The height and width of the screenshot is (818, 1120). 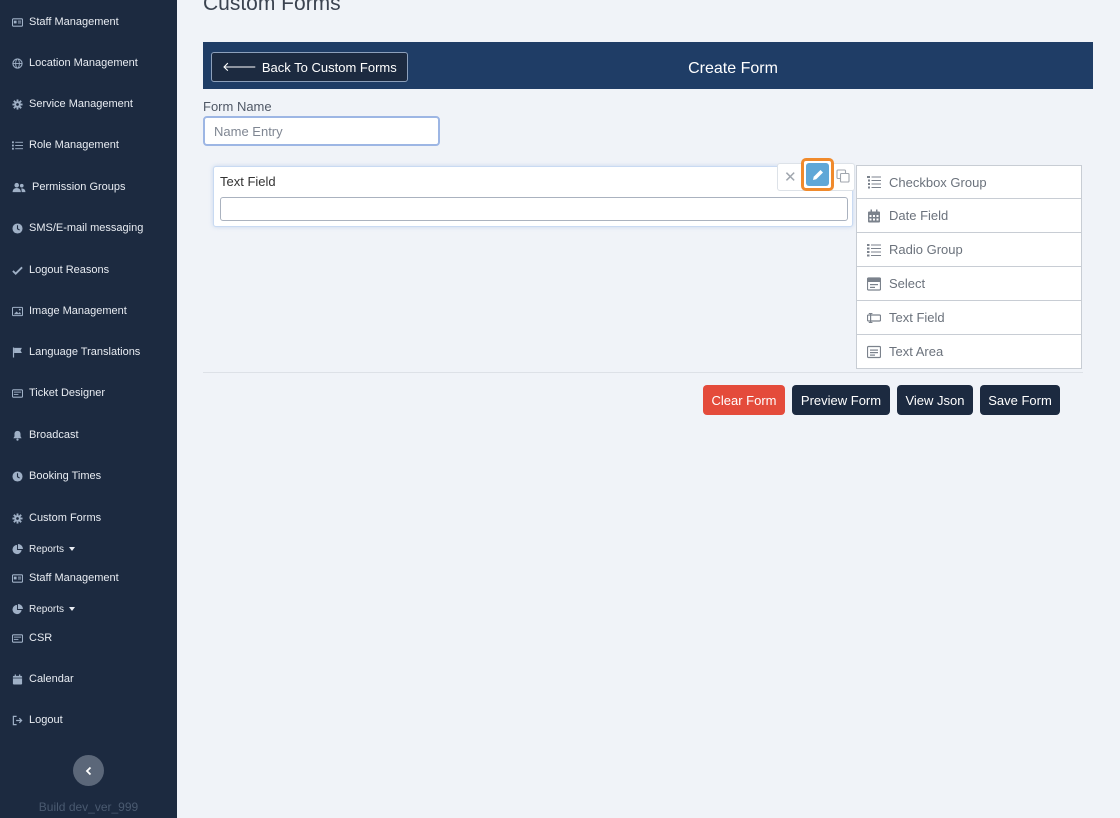 I want to click on sidebar-item-service-management: Service Management, so click(x=72, y=104).